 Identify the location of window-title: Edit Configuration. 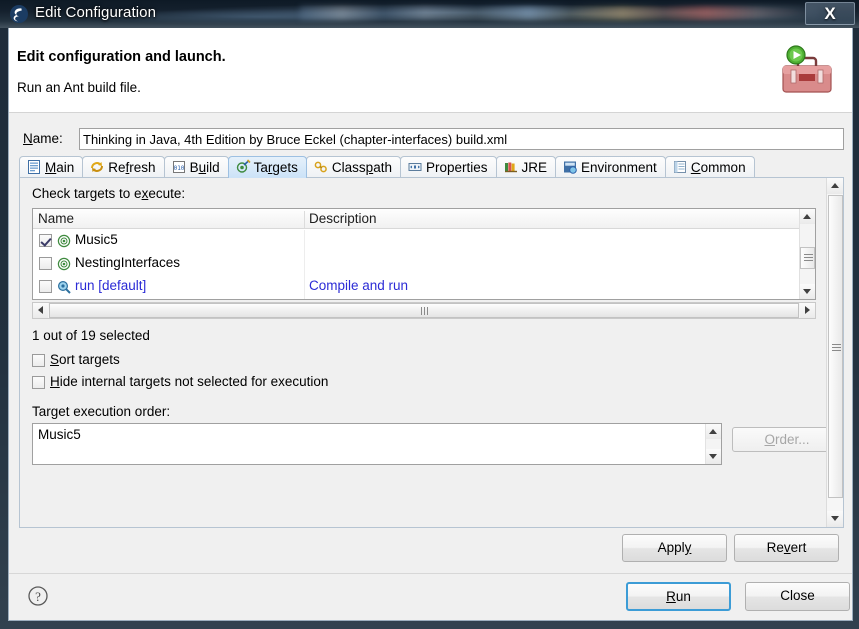
(96, 12).